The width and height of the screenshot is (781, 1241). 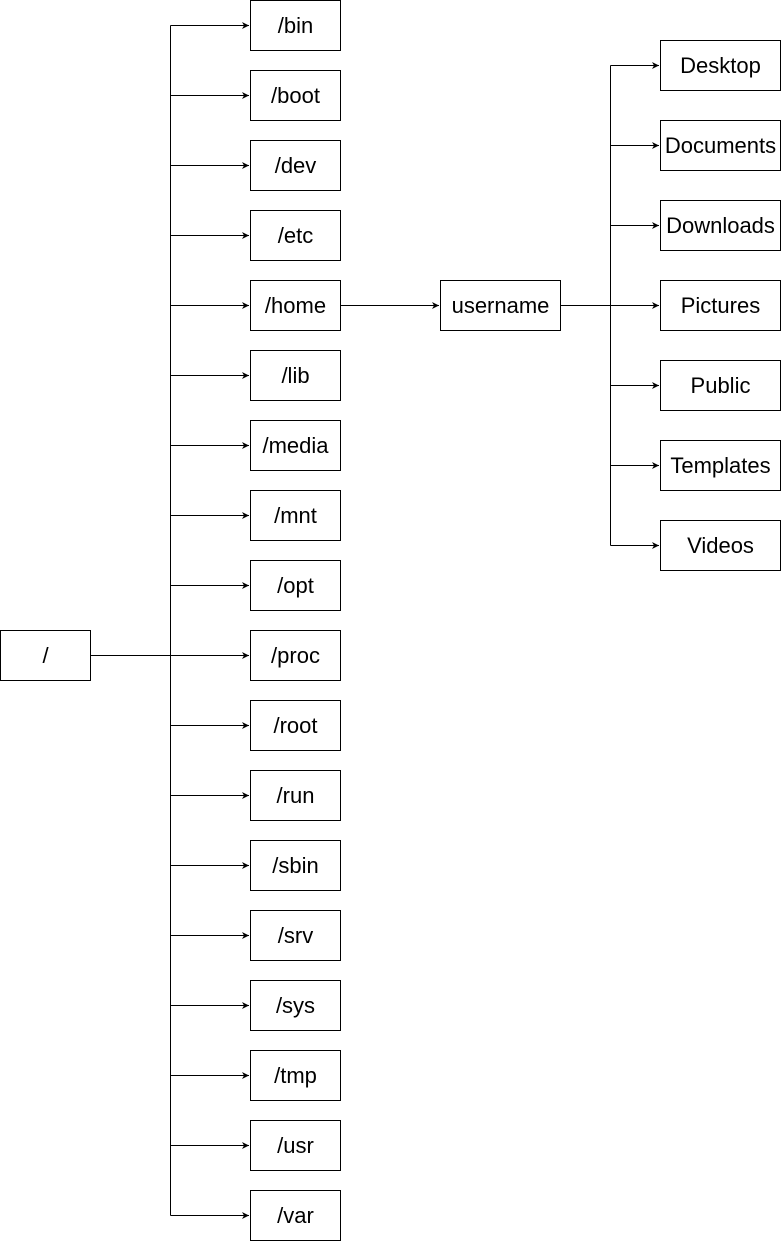 I want to click on directory-node-mnt: /mnt, so click(x=295, y=515).